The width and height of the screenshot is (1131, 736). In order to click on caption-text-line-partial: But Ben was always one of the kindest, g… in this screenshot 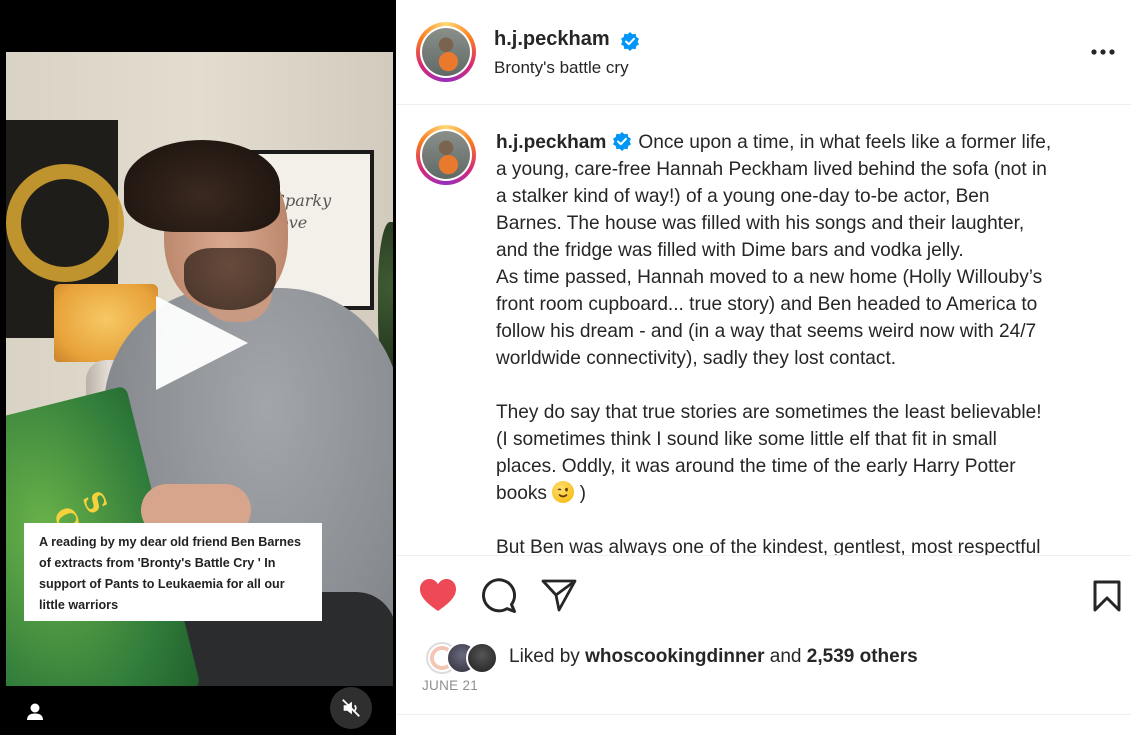, I will do `click(768, 546)`.